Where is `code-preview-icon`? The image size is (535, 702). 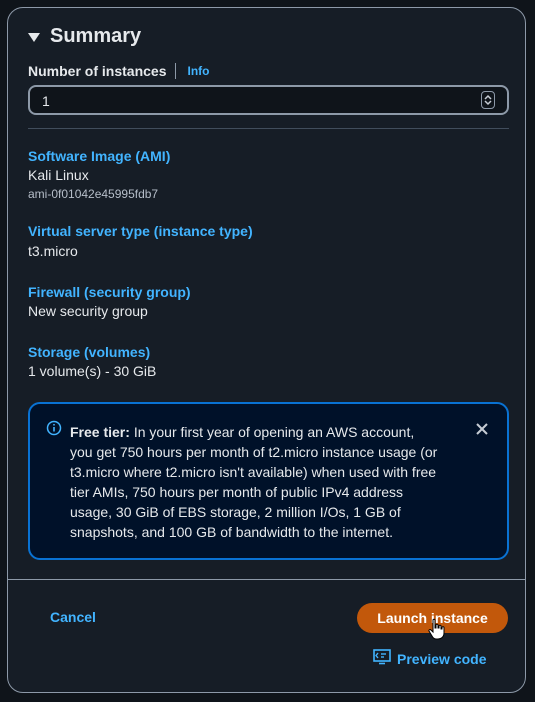 code-preview-icon is located at coordinates (382, 658).